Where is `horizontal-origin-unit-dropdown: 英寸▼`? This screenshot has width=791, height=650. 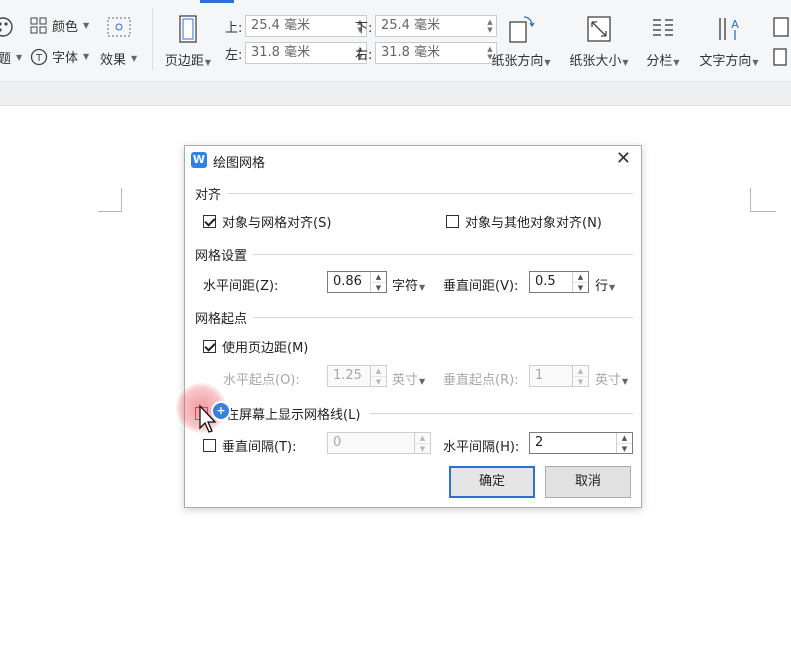
horizontal-origin-unit-dropdown: 英寸▼ is located at coordinates (408, 378).